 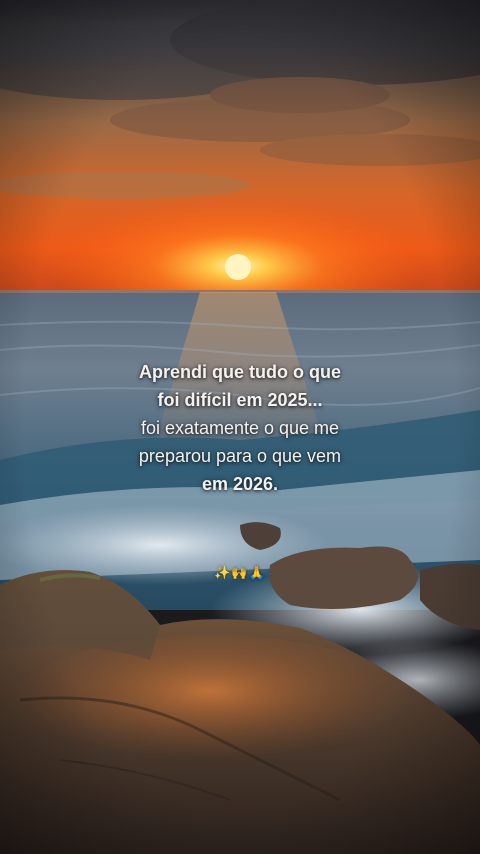 What do you see at coordinates (240, 573) in the screenshot?
I see `emoji-sparkles-hands: ✨🙌🙏` at bounding box center [240, 573].